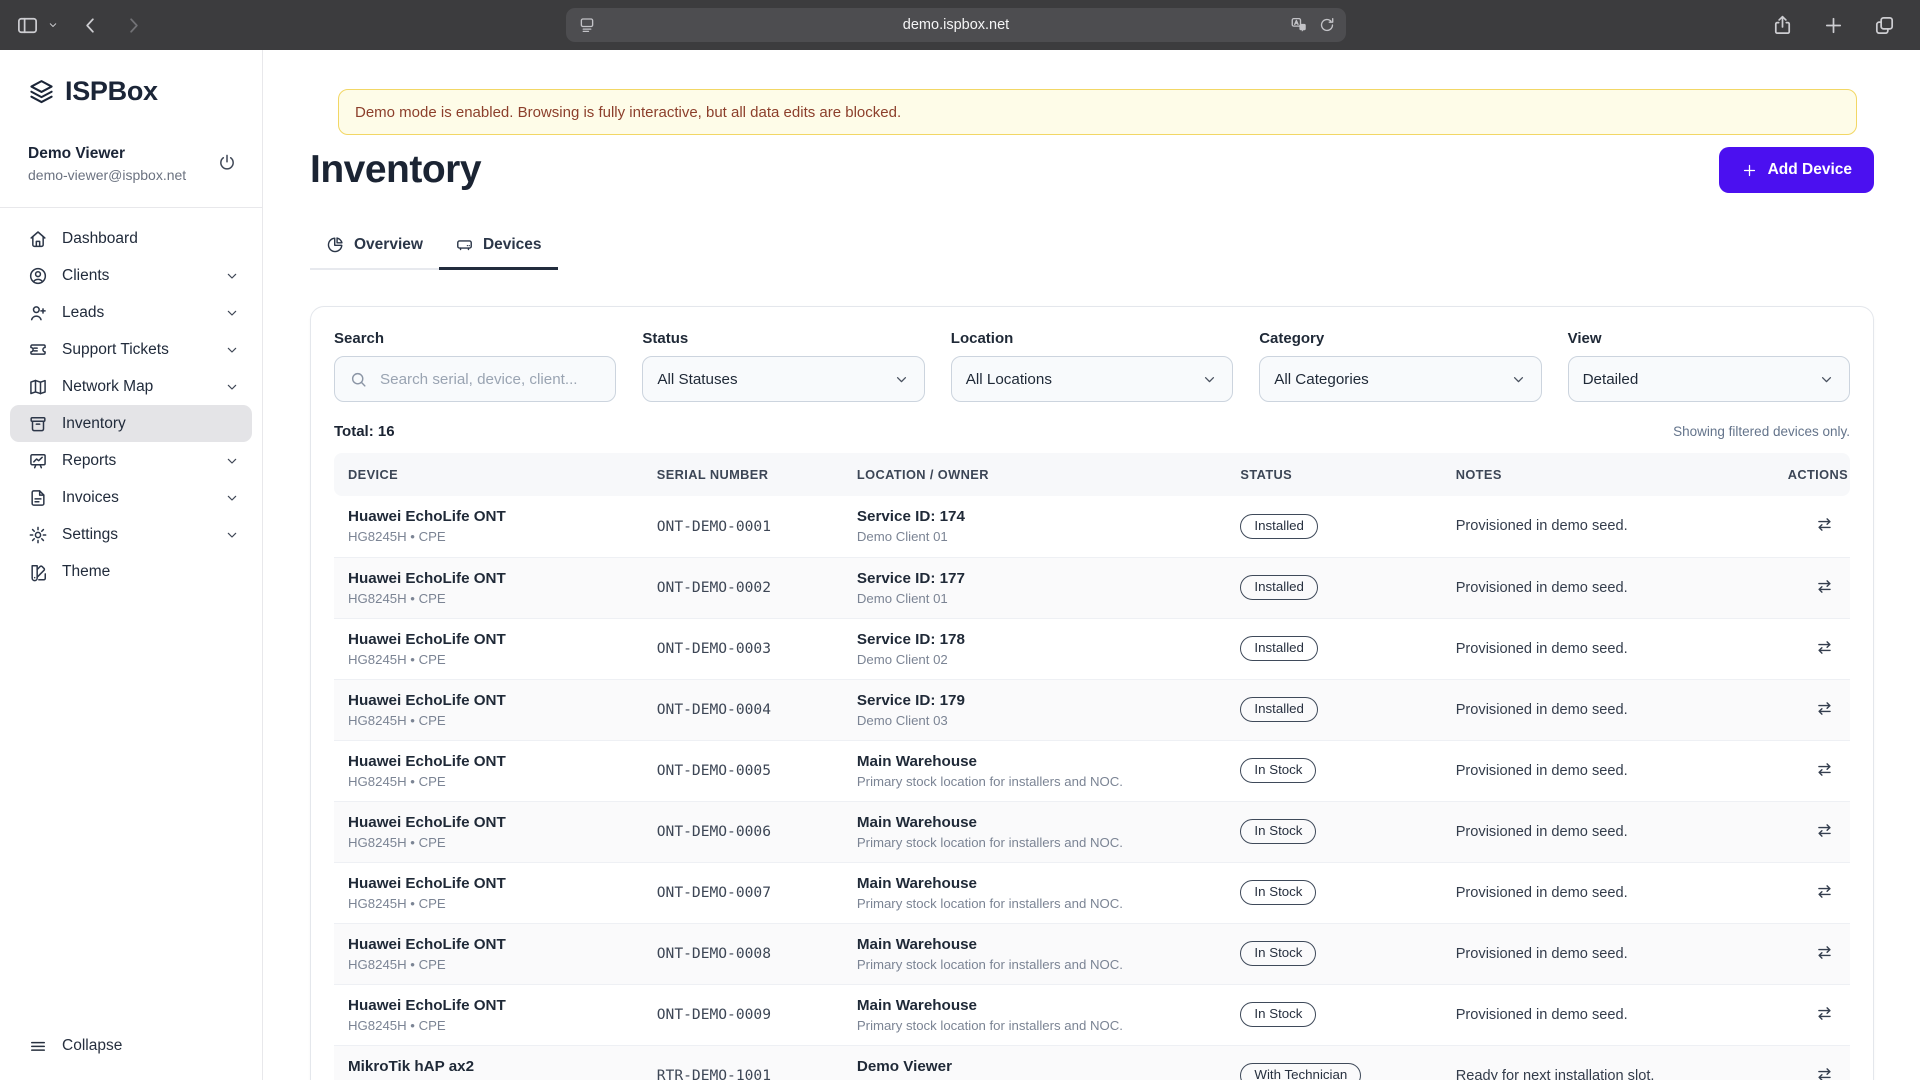 Image resolution: width=1920 pixels, height=1080 pixels. I want to click on translate-icon, so click(1299, 25).